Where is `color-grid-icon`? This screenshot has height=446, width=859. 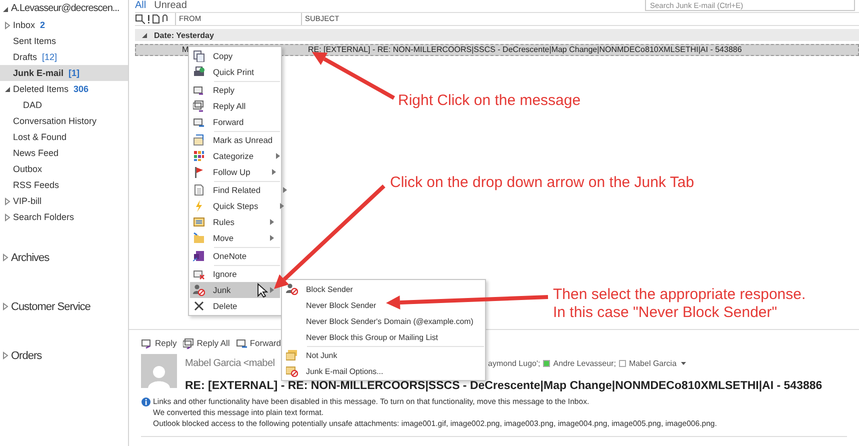
color-grid-icon is located at coordinates (199, 156).